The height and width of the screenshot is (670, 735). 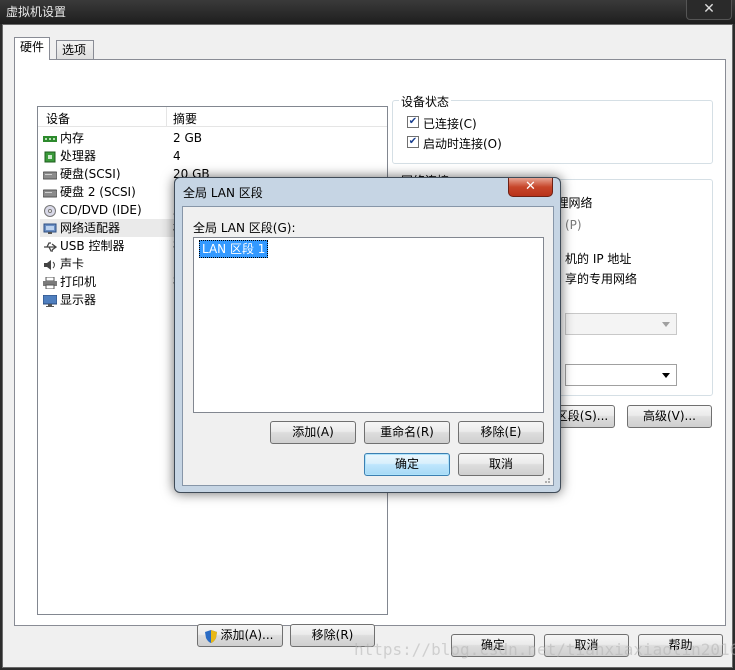 I want to click on processor-icon, so click(x=50, y=156).